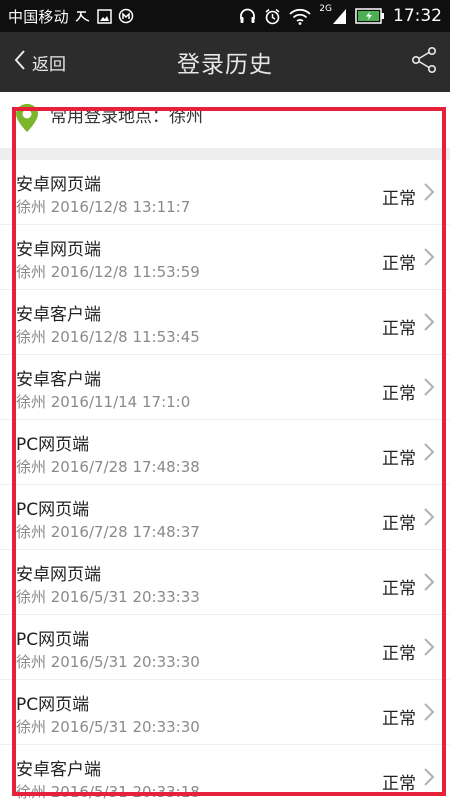  What do you see at coordinates (126, 116) in the screenshot?
I see `common-location-label: 常用登录地点：徐州` at bounding box center [126, 116].